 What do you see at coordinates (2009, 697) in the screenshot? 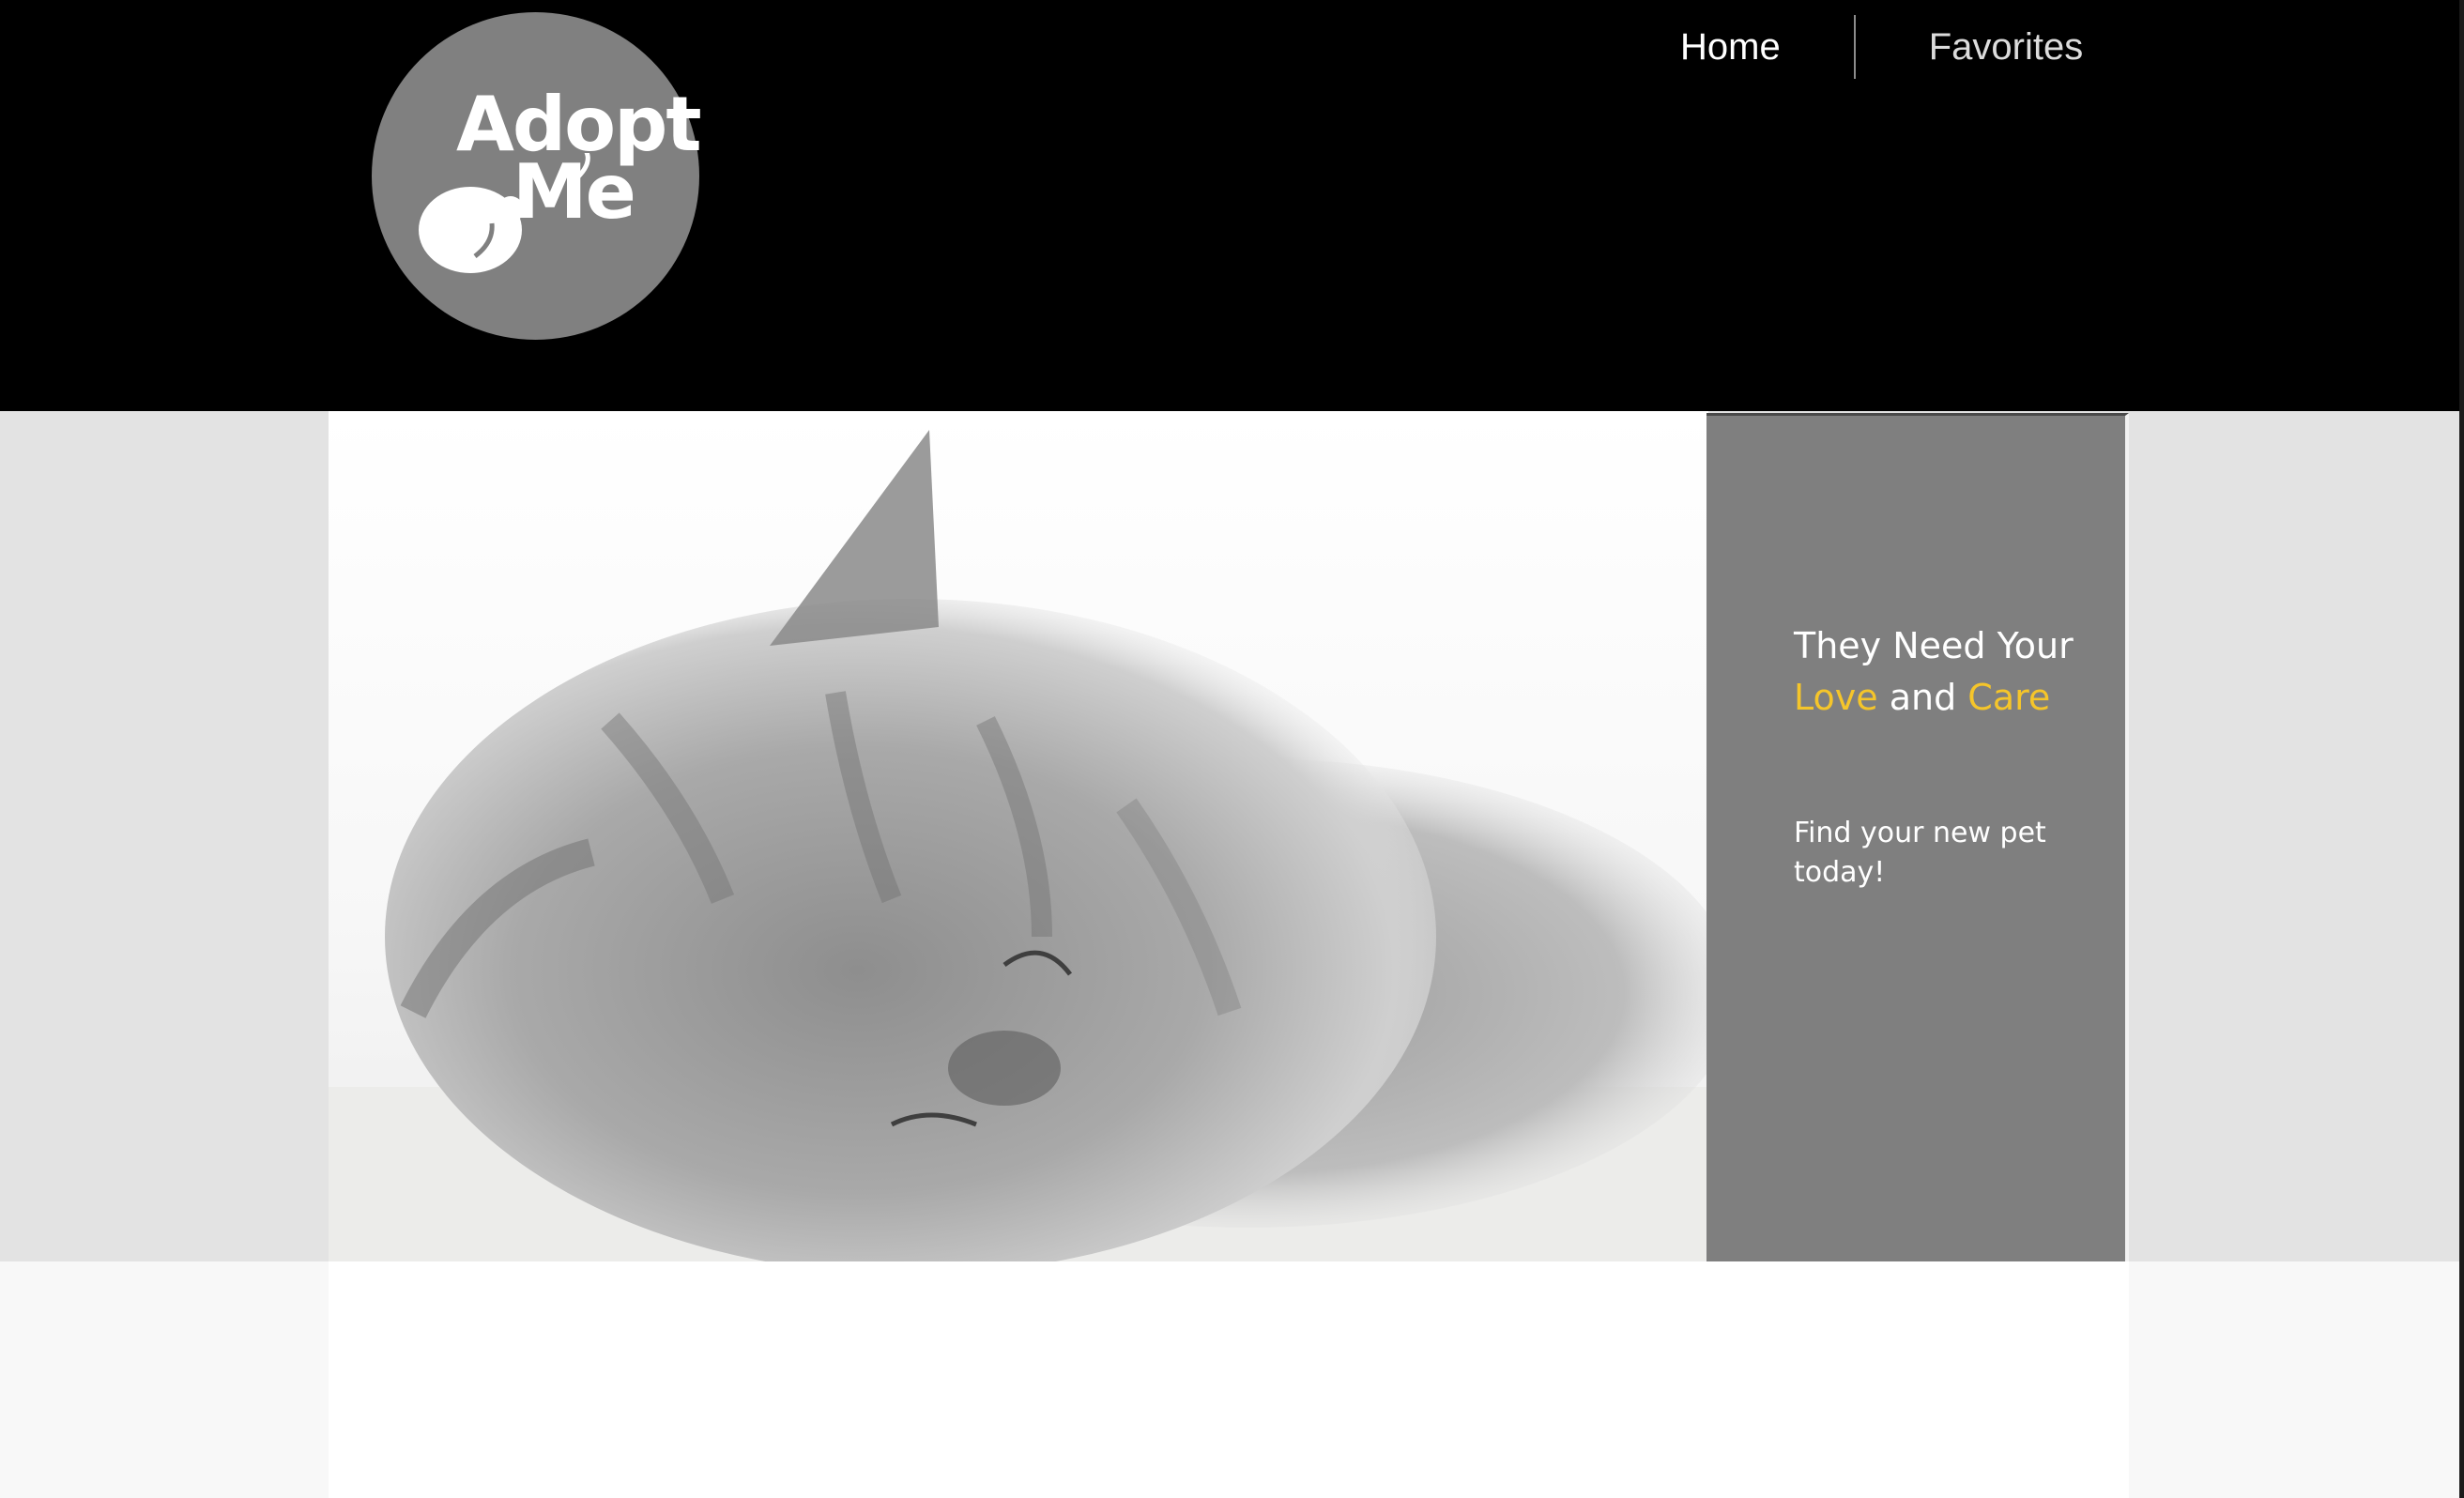
I see `heading-care: Care` at bounding box center [2009, 697].